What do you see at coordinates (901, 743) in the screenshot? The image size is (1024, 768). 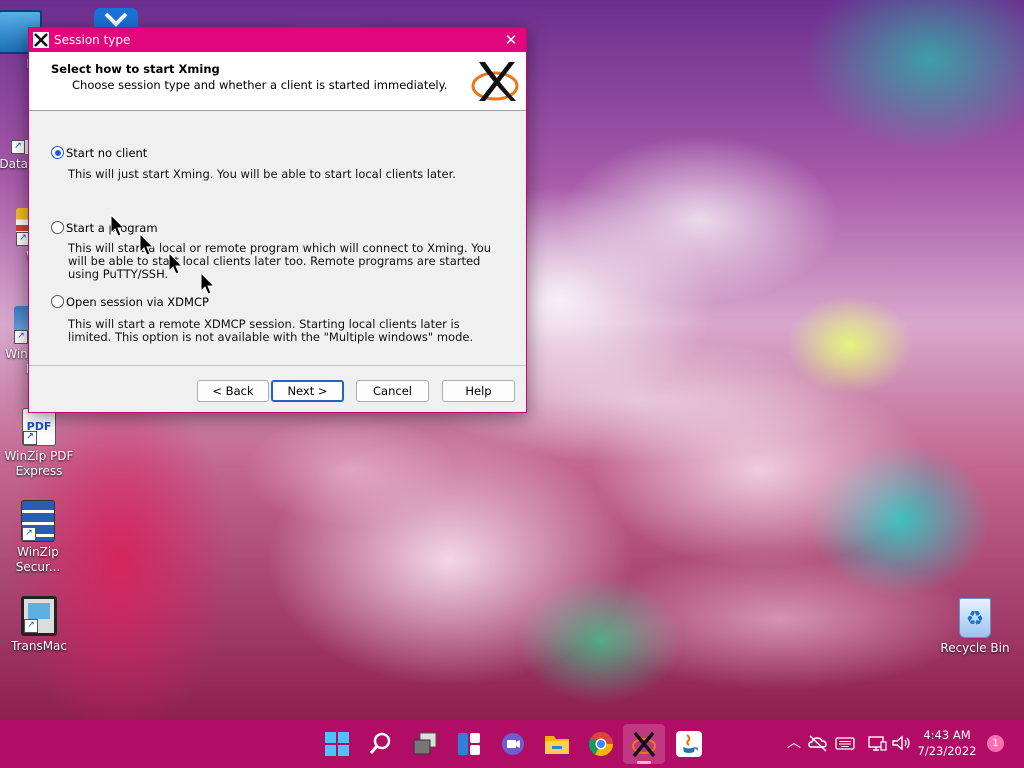 I see `volume-icon` at bounding box center [901, 743].